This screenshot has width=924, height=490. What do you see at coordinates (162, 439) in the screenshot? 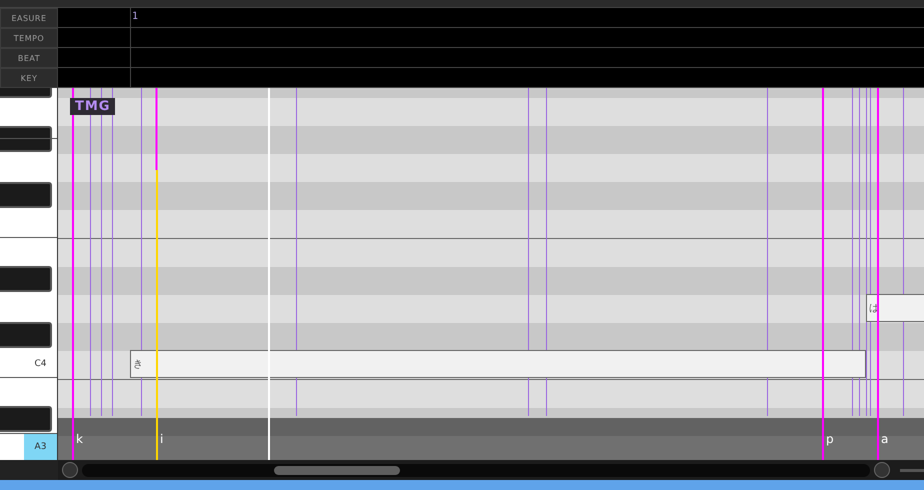
I see `phoneme-label: i` at bounding box center [162, 439].